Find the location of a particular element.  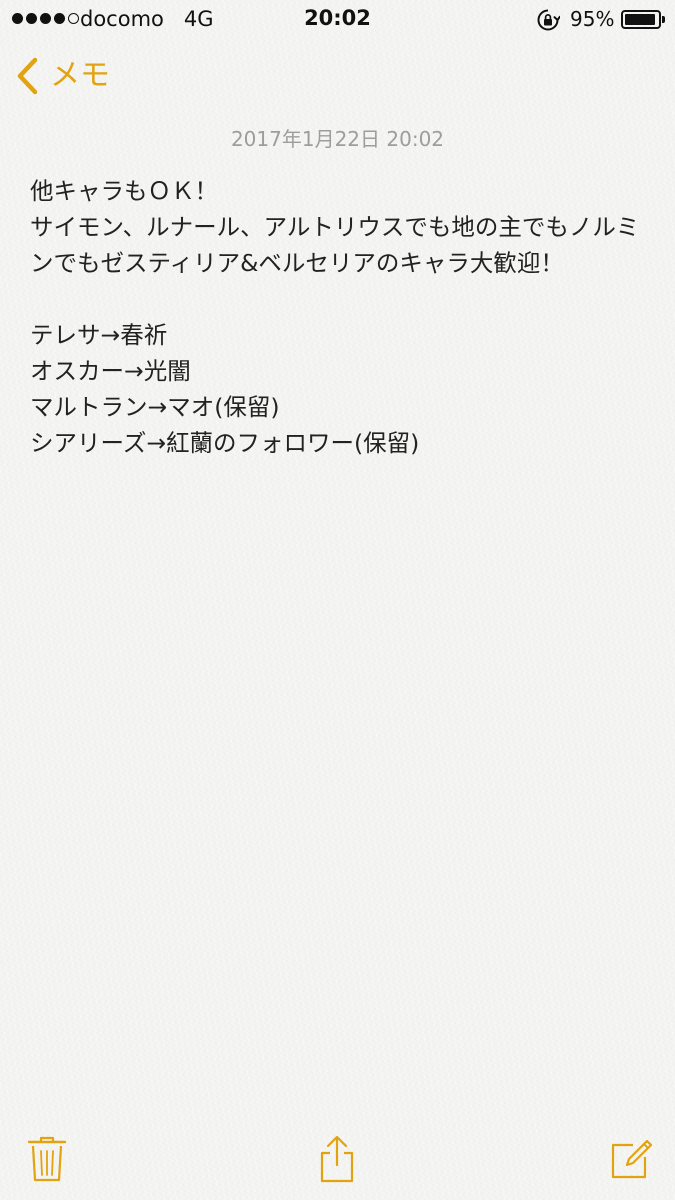

trash-icon is located at coordinates (47, 1159).